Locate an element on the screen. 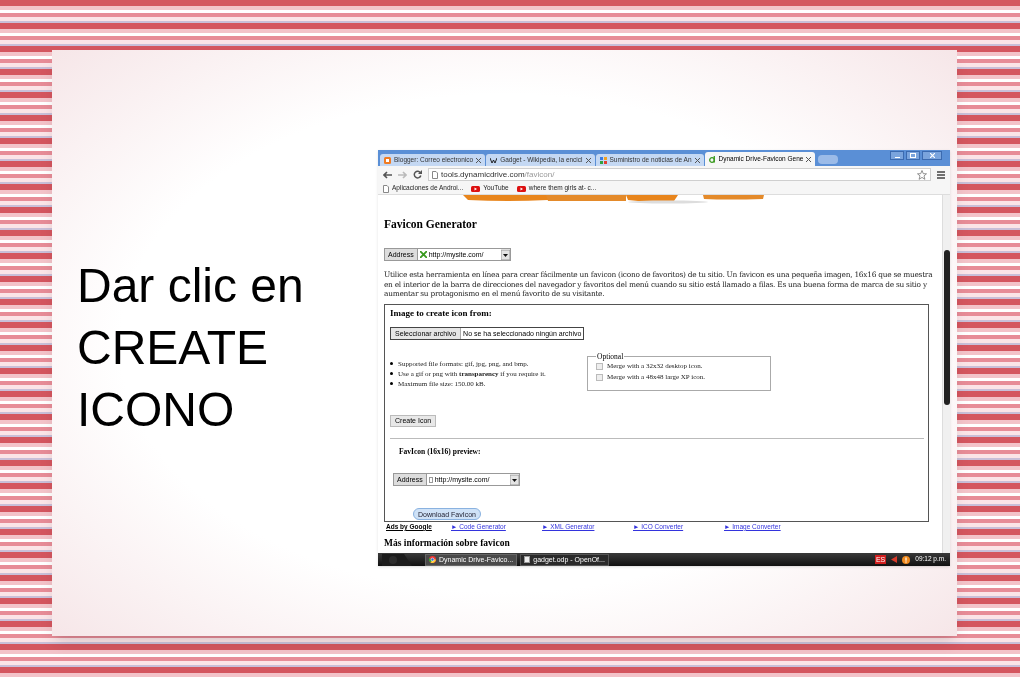 This screenshot has height=680, width=1020. minimize-button is located at coordinates (897, 155).